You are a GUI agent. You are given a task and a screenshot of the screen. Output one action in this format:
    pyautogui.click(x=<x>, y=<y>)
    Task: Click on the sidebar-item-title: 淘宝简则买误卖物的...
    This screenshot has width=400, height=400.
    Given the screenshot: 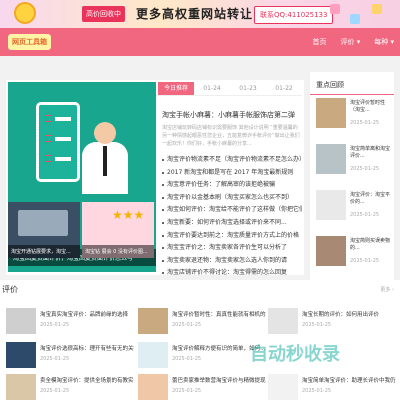 What is the action you would take?
    pyautogui.click(x=370, y=244)
    